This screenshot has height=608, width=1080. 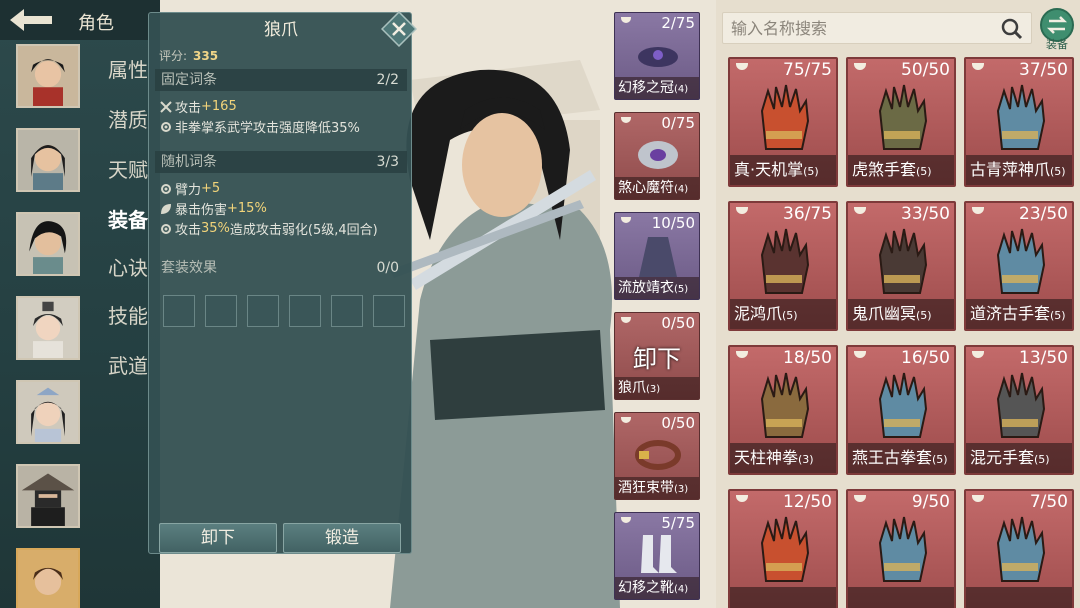 What do you see at coordinates (247, 208) in the screenshot?
I see `affix-value: +15%` at bounding box center [247, 208].